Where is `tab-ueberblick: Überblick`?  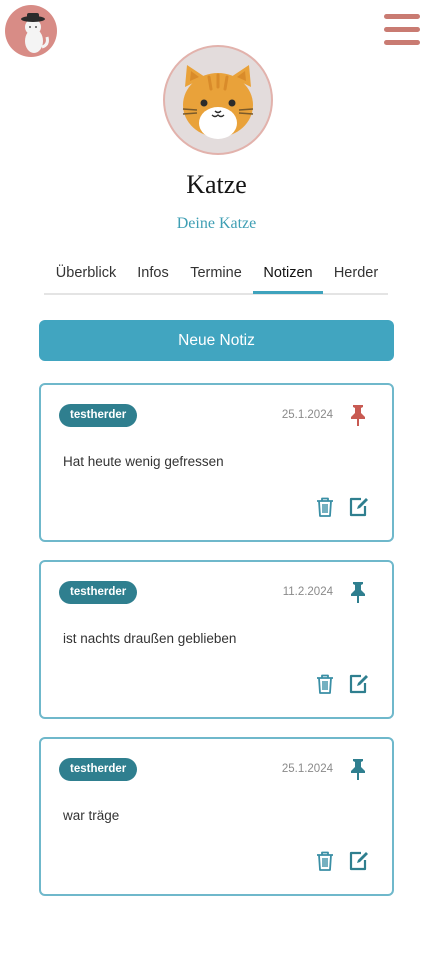
tab-ueberblick: Überblick is located at coordinates (86, 274).